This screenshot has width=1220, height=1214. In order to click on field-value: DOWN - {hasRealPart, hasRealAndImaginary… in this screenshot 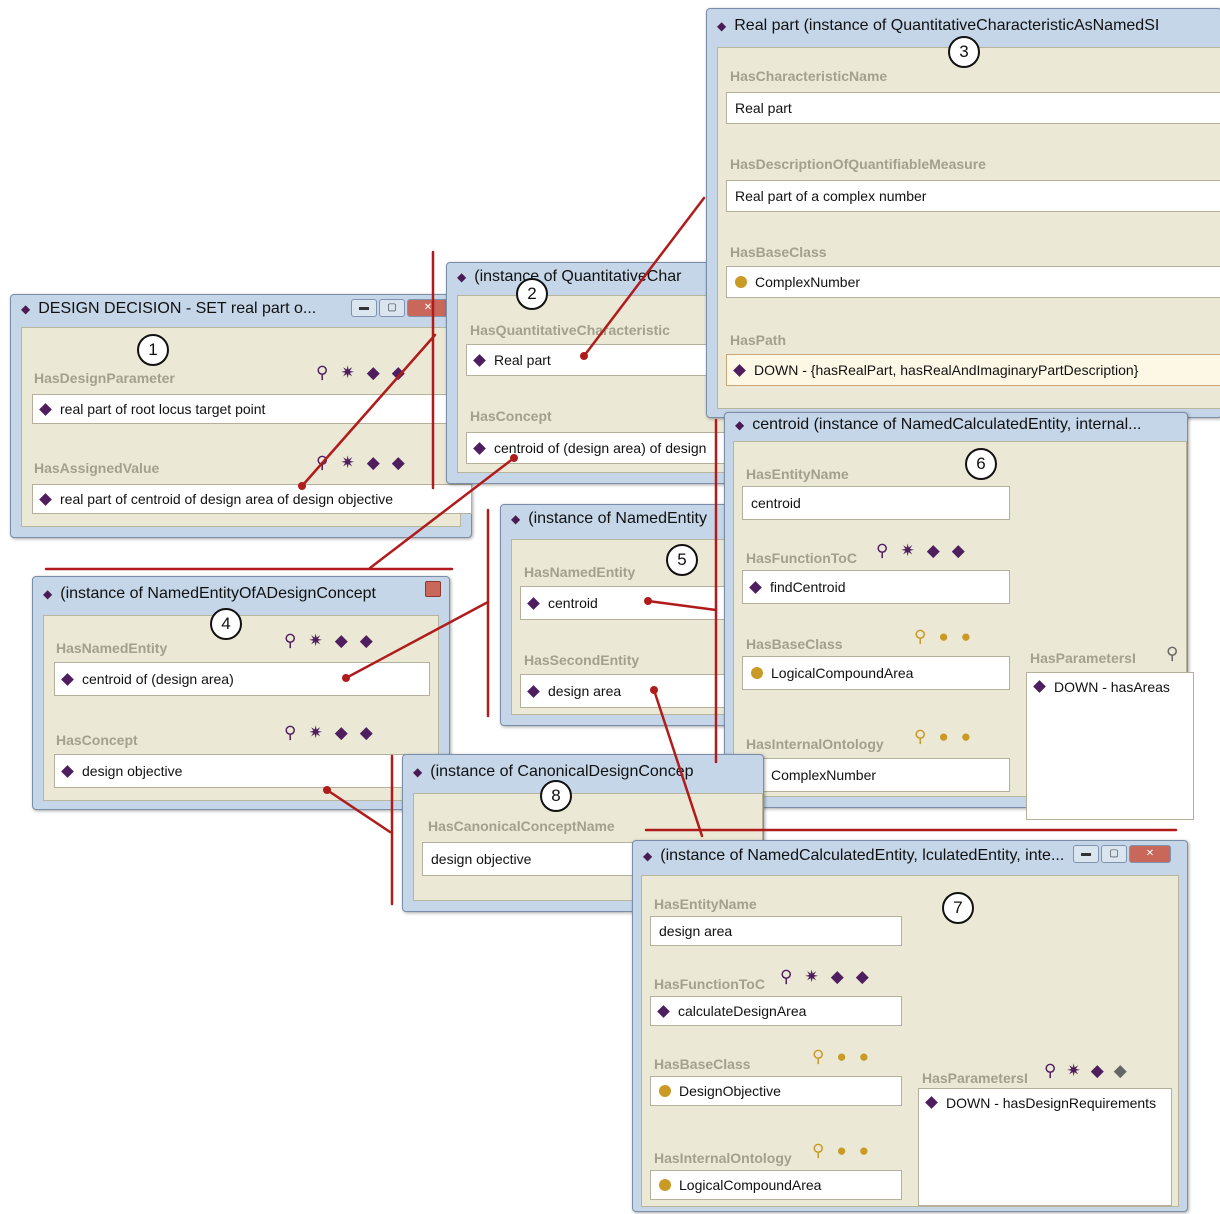, I will do `click(946, 370)`.